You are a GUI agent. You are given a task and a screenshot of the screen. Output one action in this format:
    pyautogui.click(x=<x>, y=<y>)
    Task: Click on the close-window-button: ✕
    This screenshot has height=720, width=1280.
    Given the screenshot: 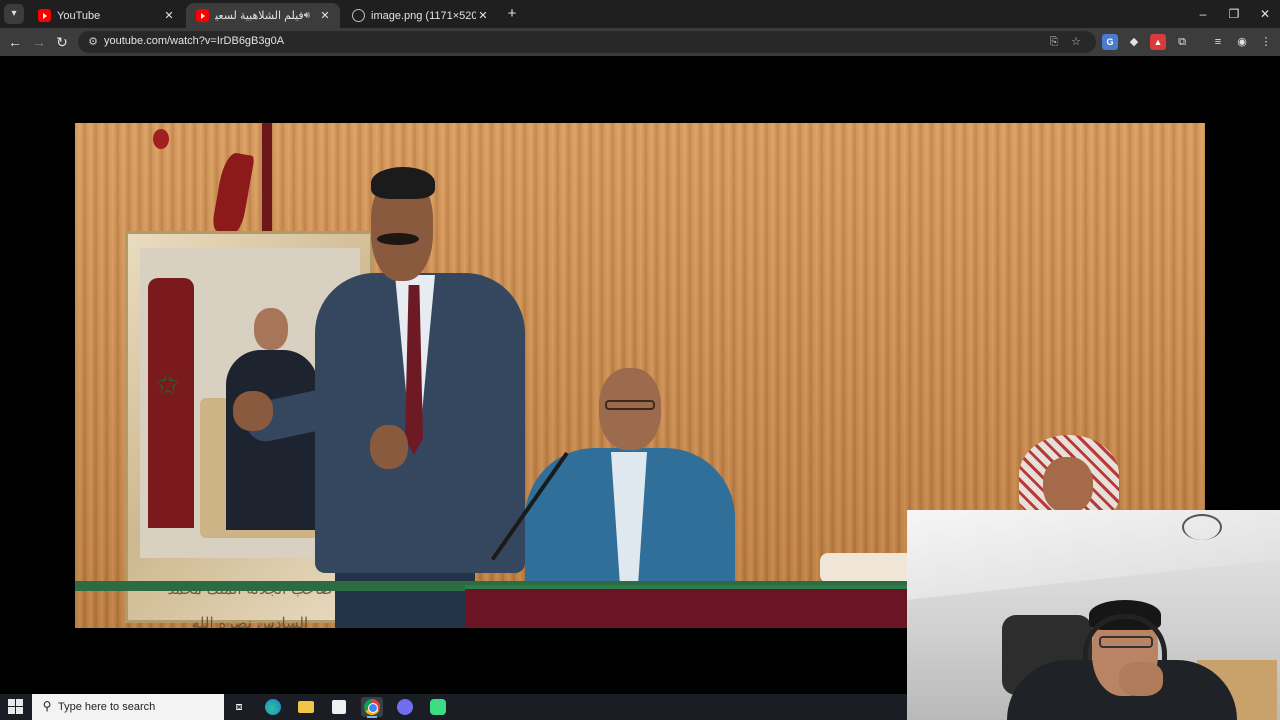 What is the action you would take?
    pyautogui.click(x=1265, y=14)
    